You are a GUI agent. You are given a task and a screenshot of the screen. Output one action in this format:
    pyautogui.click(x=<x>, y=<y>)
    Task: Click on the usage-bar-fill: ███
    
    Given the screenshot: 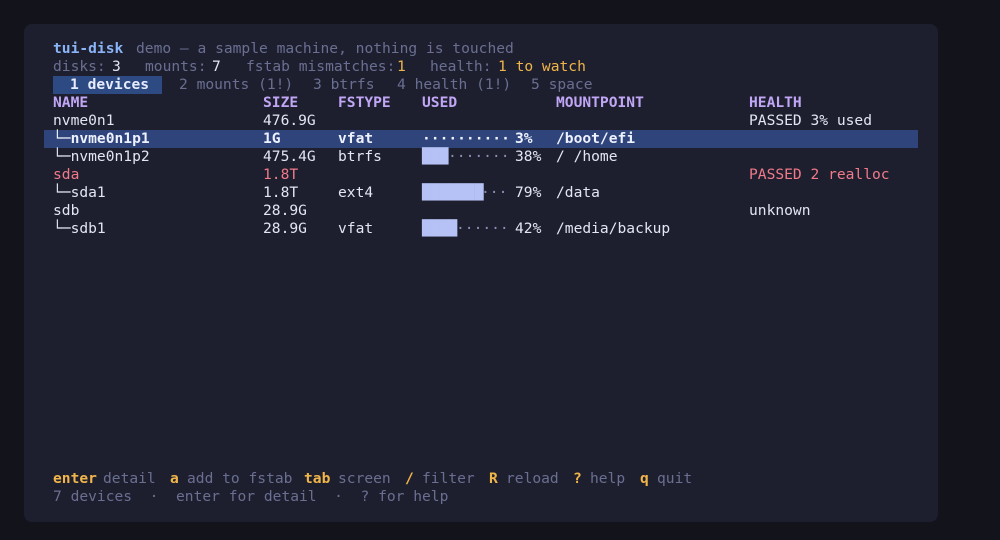 What is the action you would take?
    pyautogui.click(x=435, y=156)
    